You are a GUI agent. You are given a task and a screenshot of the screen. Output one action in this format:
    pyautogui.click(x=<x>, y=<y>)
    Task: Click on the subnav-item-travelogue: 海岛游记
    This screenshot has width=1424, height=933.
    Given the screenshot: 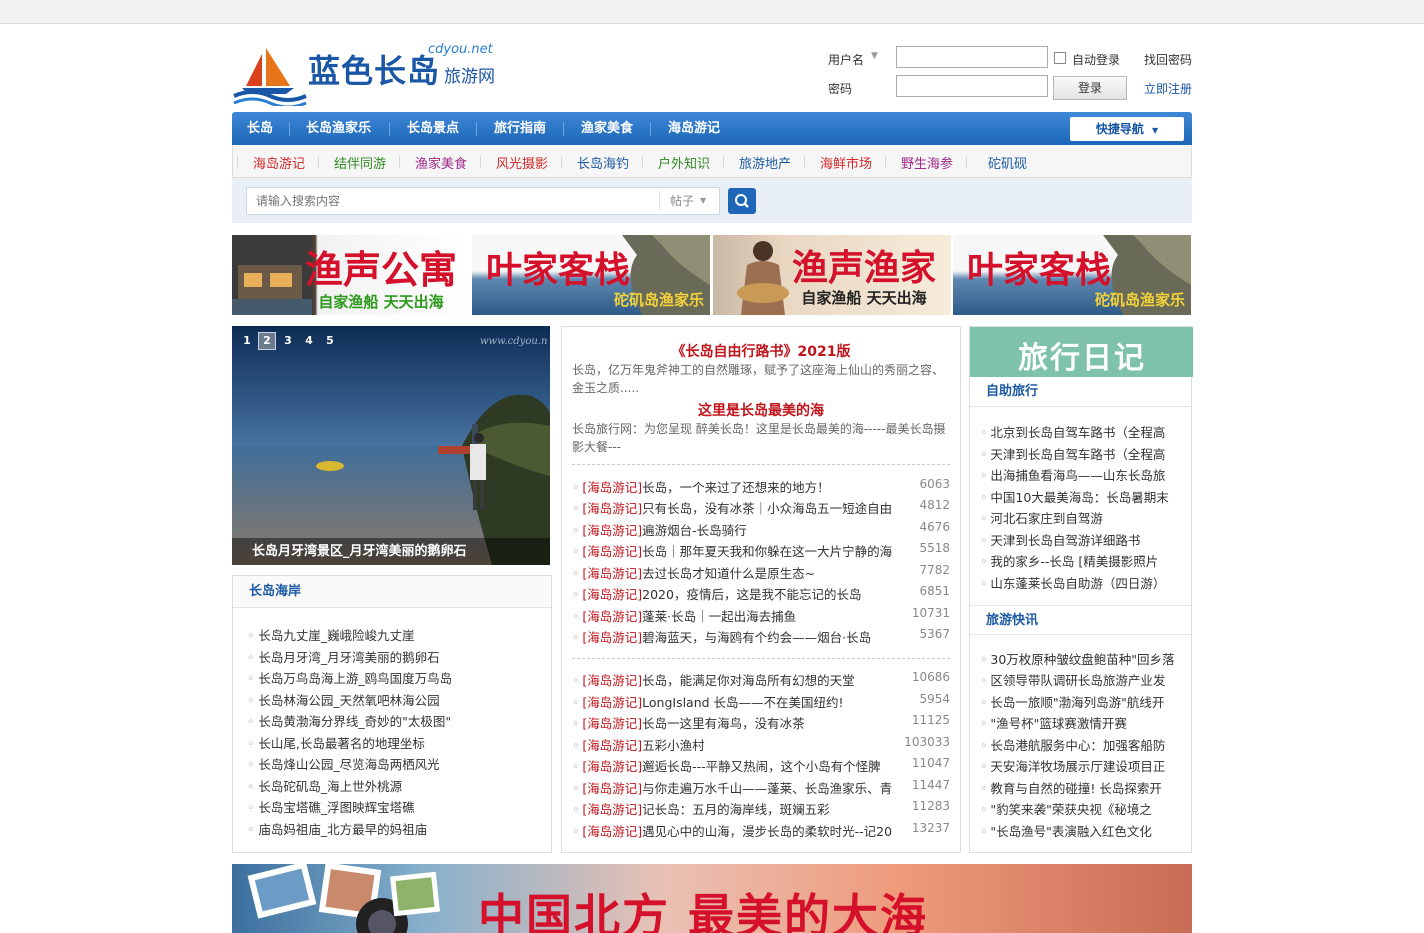 What is the action you would take?
    pyautogui.click(x=279, y=162)
    